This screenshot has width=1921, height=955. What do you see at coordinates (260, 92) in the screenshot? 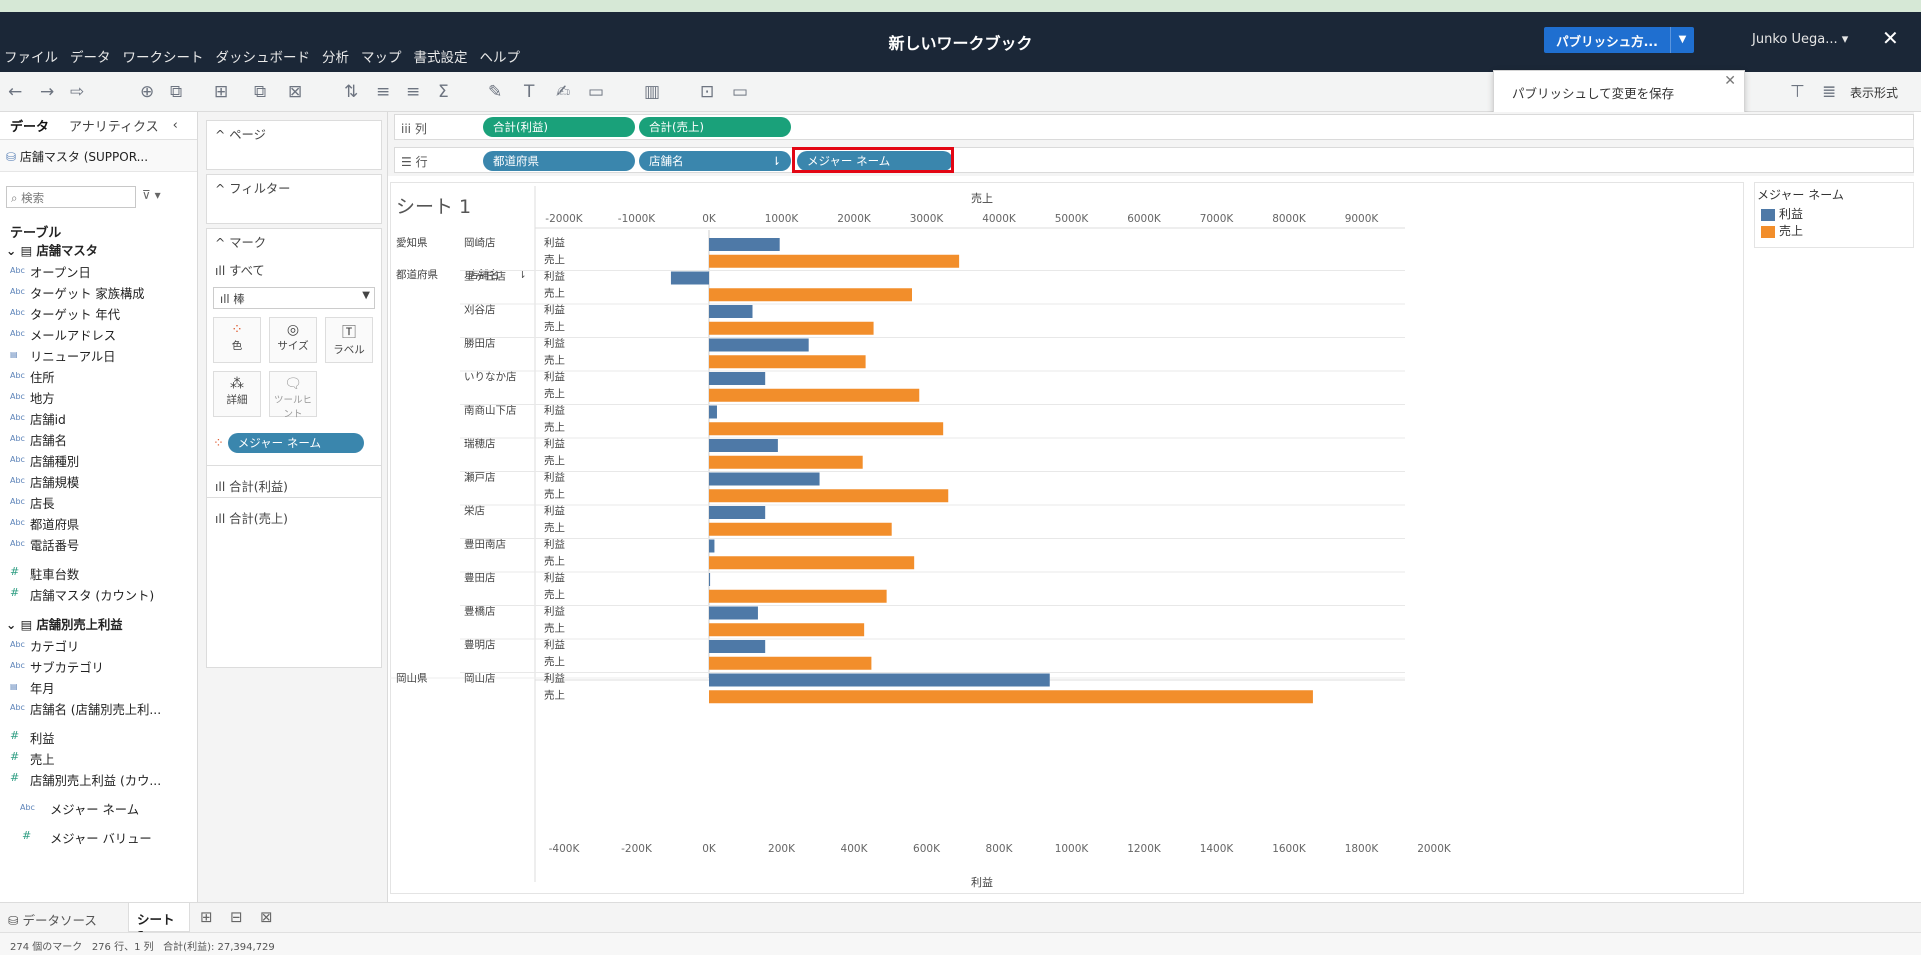
I see `duplicate-icon: ⧉` at bounding box center [260, 92].